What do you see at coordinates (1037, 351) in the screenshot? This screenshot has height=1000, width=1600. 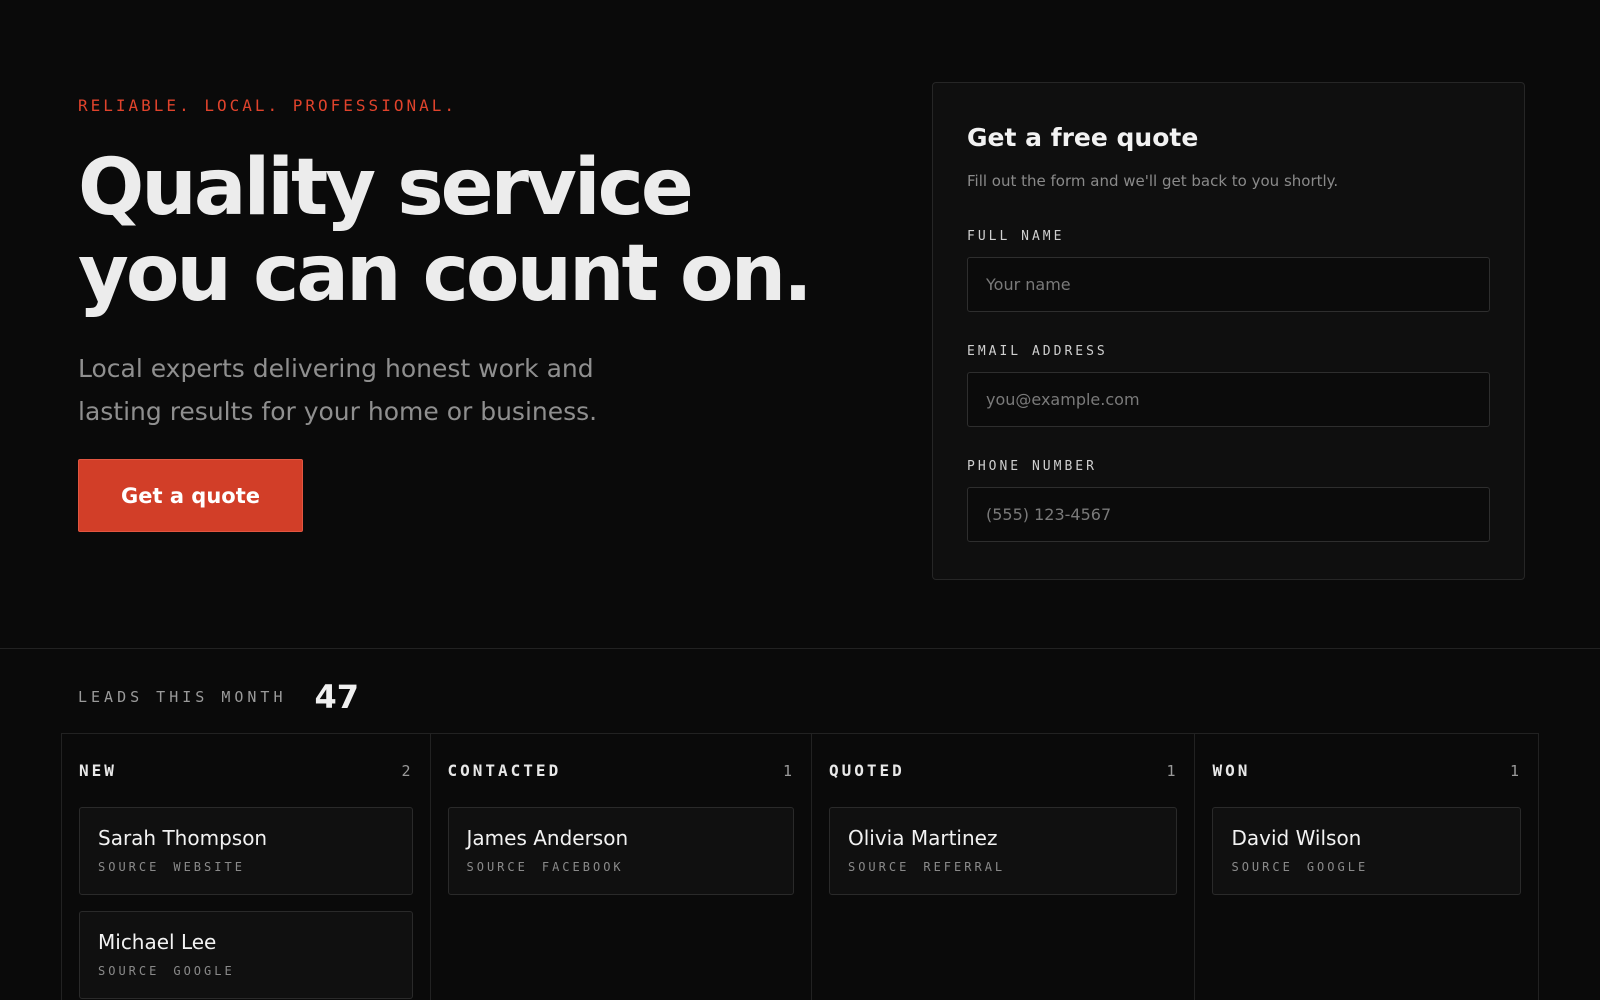 I see `email-label: EMAIL ADDRESS` at bounding box center [1037, 351].